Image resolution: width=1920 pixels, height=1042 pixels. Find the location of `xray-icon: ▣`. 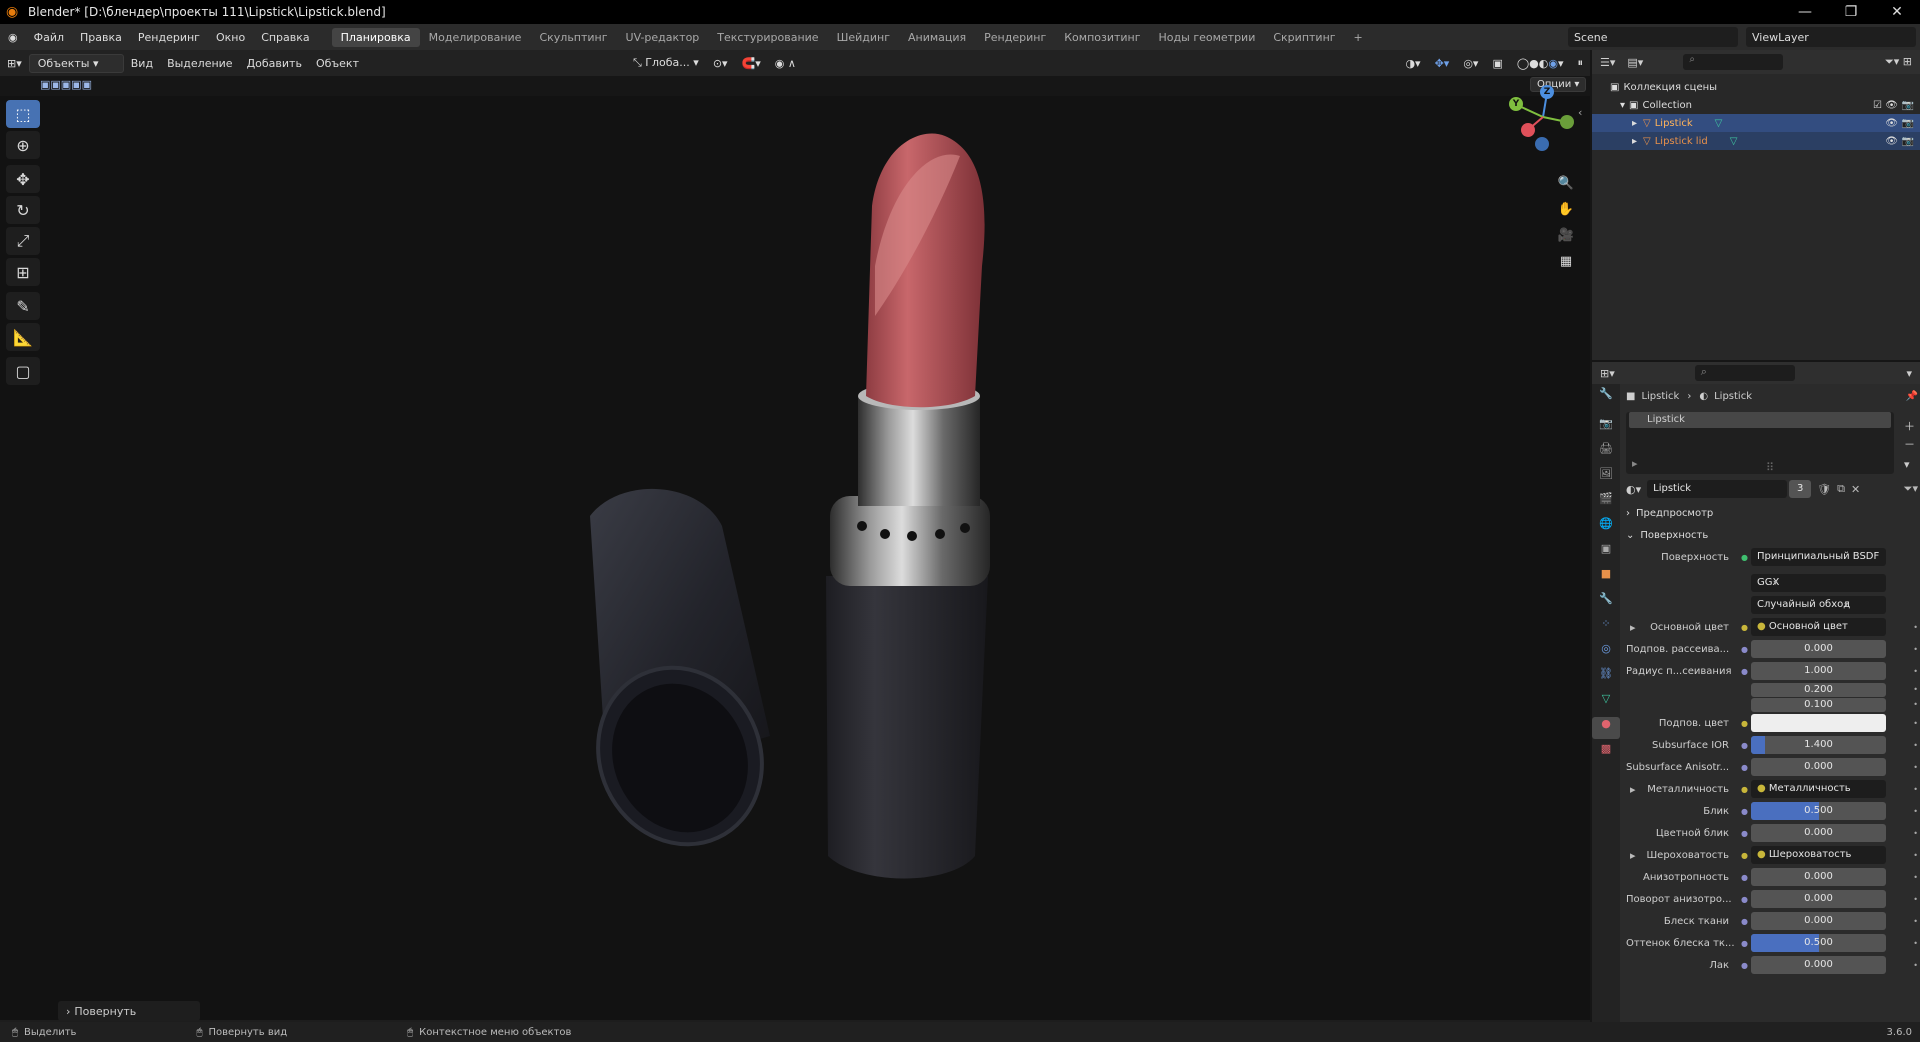

xray-icon: ▣ is located at coordinates (1497, 63).